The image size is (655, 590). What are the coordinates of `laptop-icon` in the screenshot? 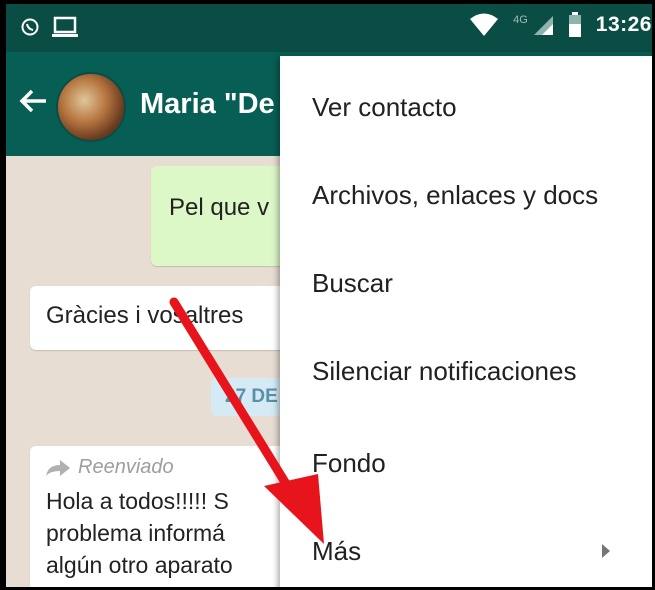 It's located at (65, 26).